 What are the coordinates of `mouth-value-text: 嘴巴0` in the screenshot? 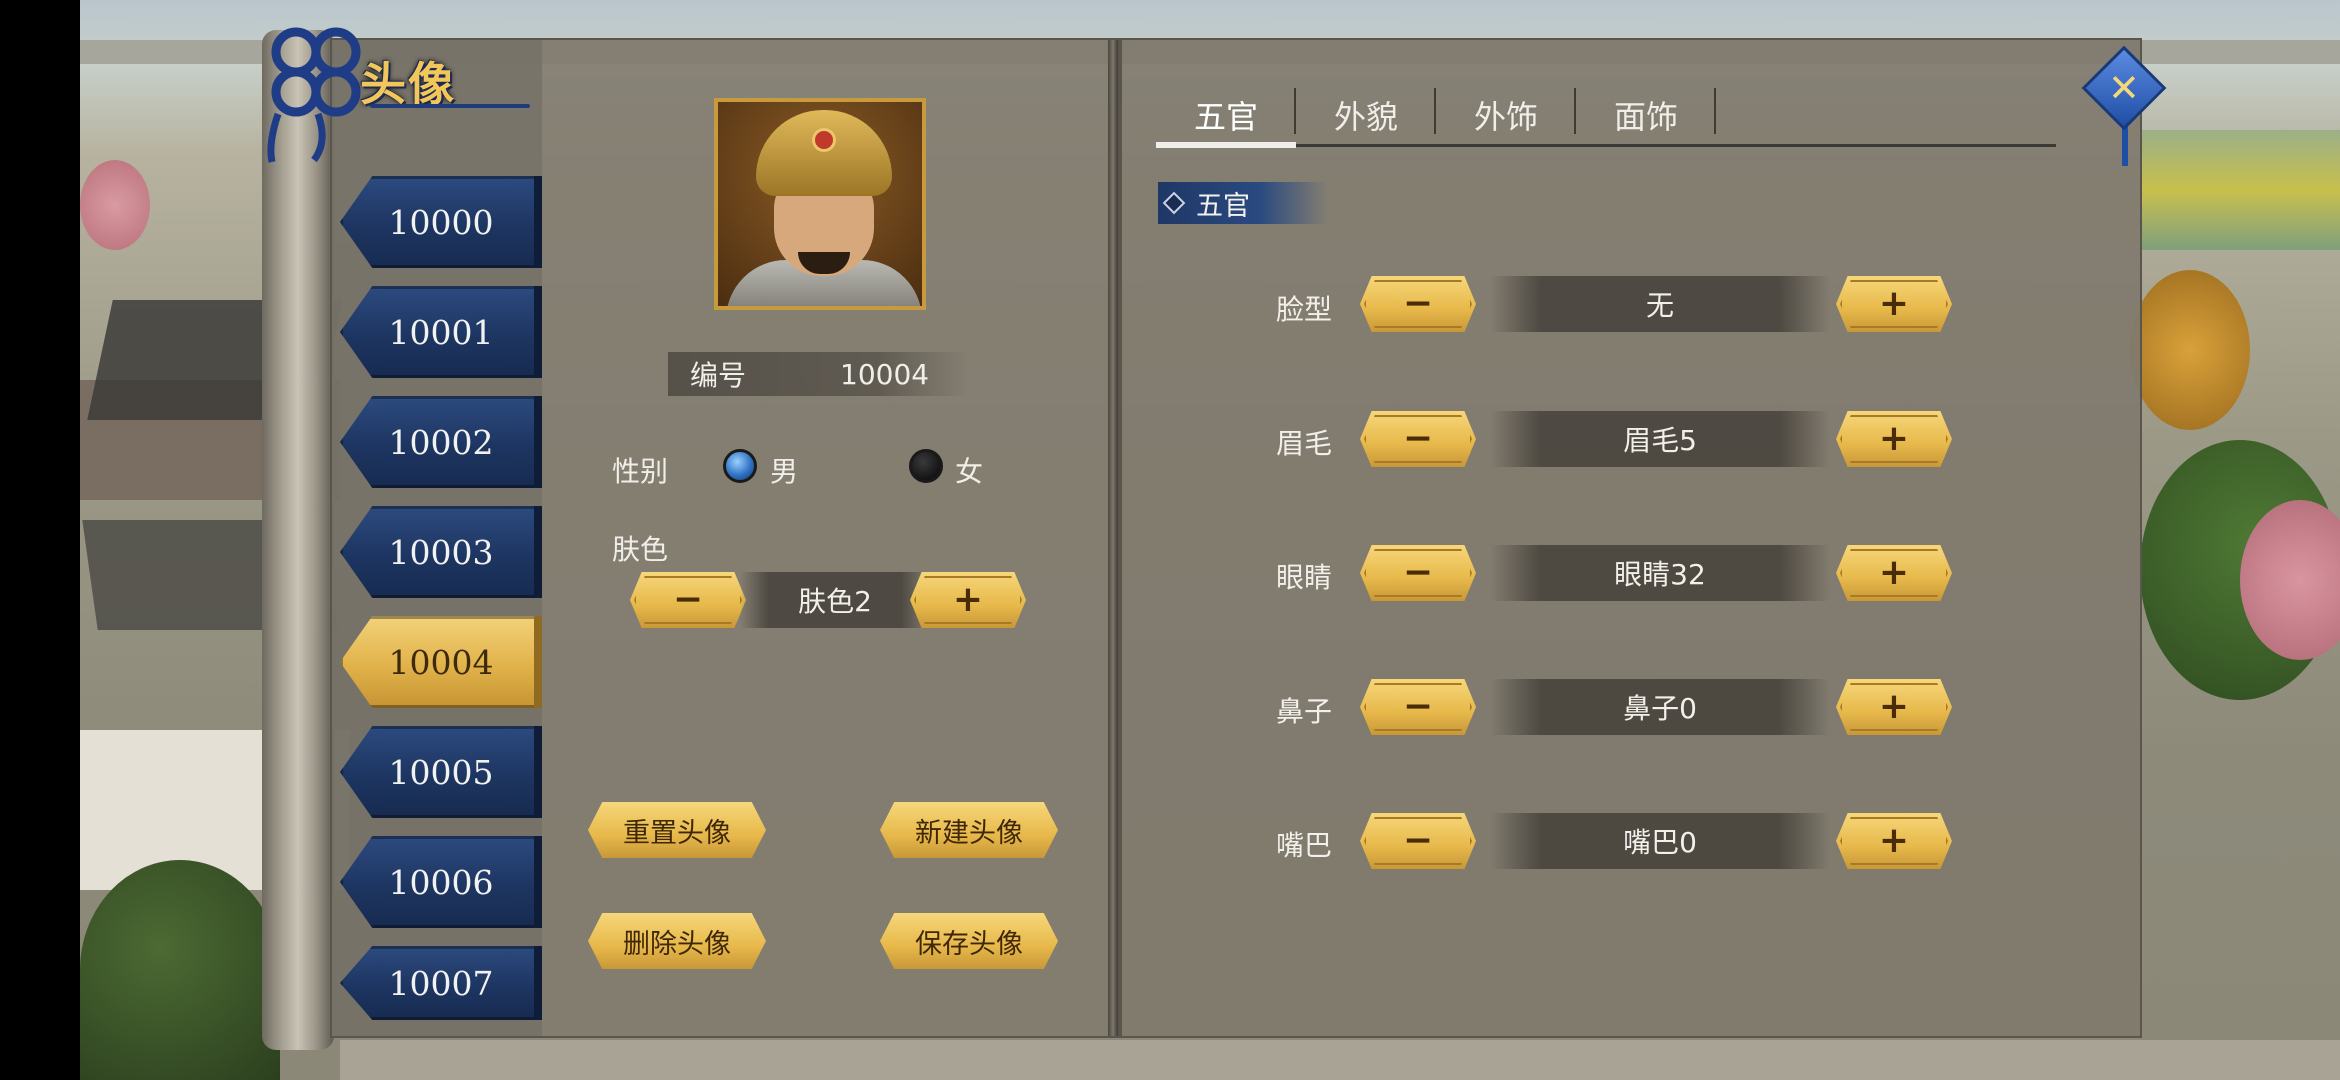 It's located at (1660, 842).